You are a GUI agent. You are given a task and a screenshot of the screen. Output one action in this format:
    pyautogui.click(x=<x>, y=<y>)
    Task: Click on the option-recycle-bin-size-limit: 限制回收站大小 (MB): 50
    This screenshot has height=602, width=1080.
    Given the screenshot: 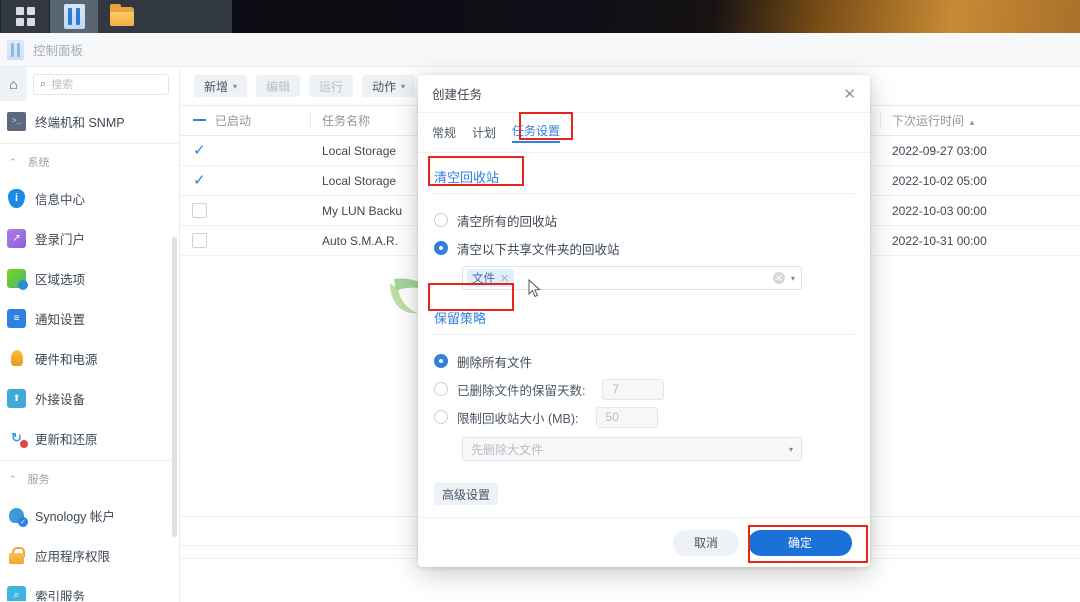 What is the action you would take?
    pyautogui.click(x=644, y=417)
    